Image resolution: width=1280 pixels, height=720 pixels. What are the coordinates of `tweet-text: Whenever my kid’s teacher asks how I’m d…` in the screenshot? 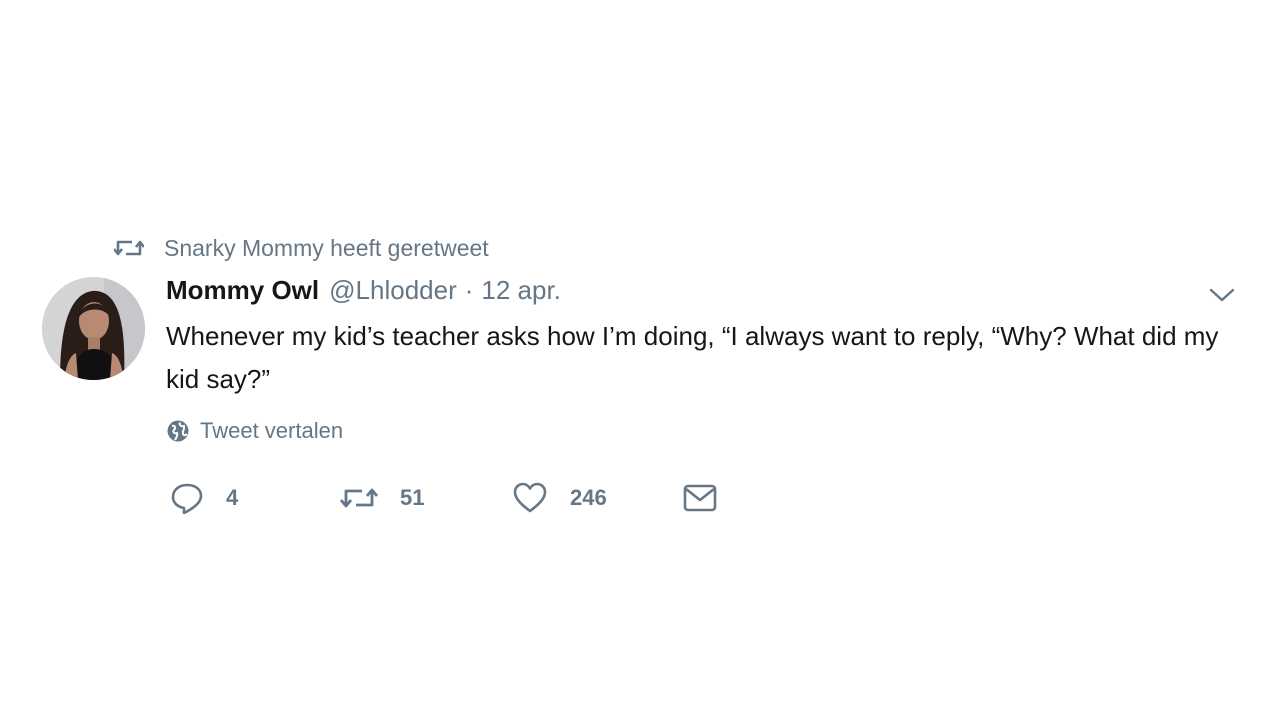 It's located at (692, 357).